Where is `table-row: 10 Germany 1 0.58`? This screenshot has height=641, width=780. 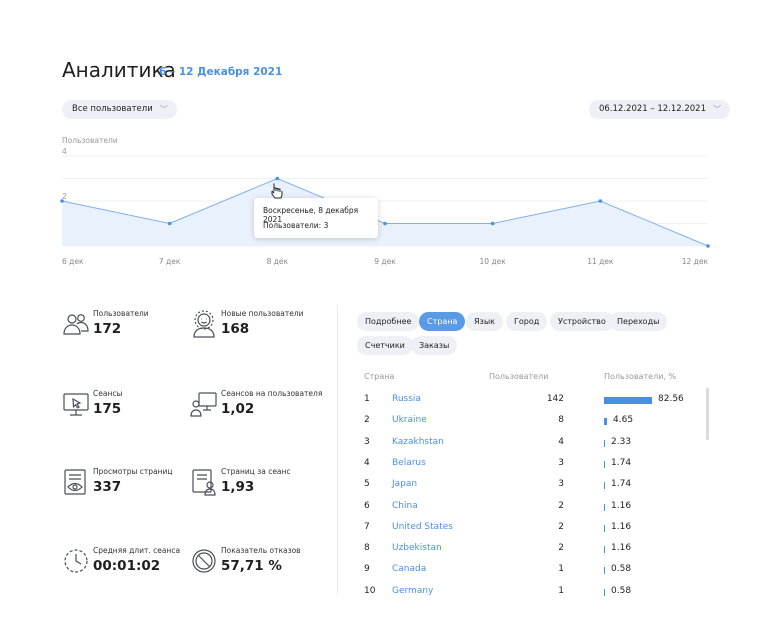 table-row: 10 Germany 1 0.58 is located at coordinates (532, 592).